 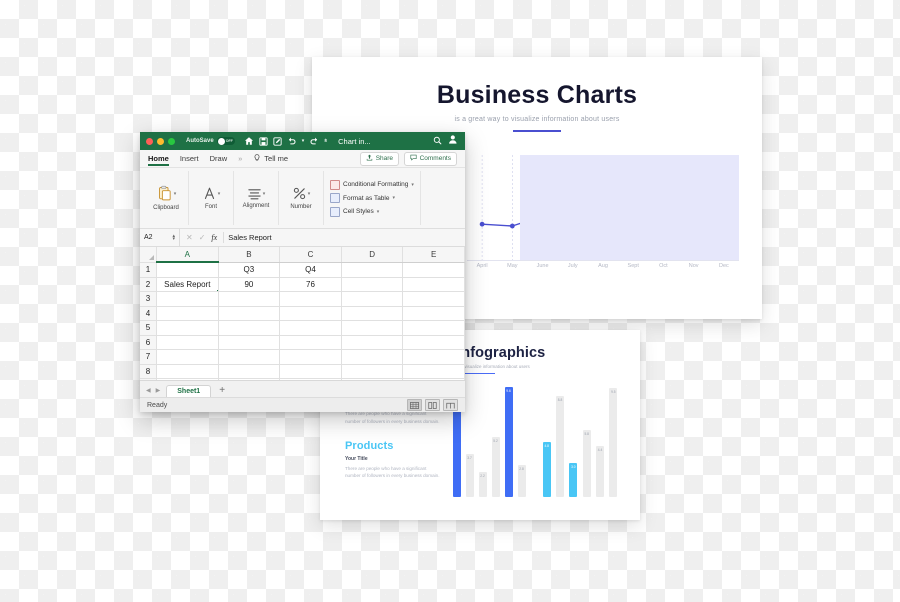 I want to click on ribbon-group-number: ▾ Number, so click(x=301, y=198).